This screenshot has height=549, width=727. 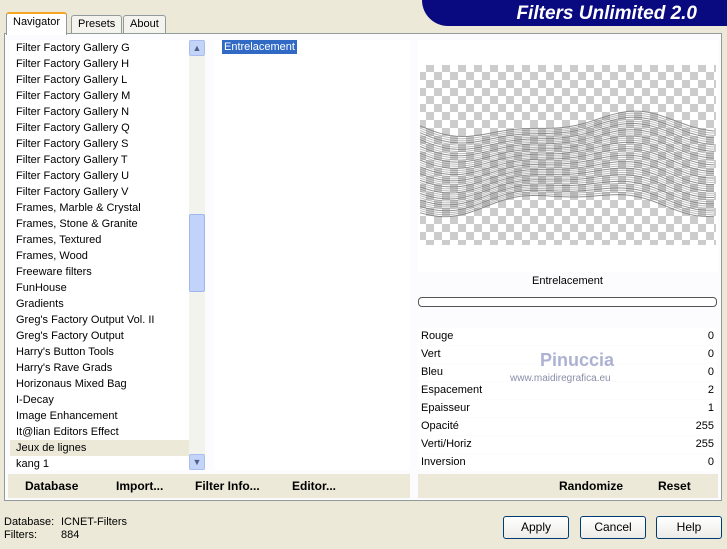 I want to click on preview-image, so click(x=567, y=155).